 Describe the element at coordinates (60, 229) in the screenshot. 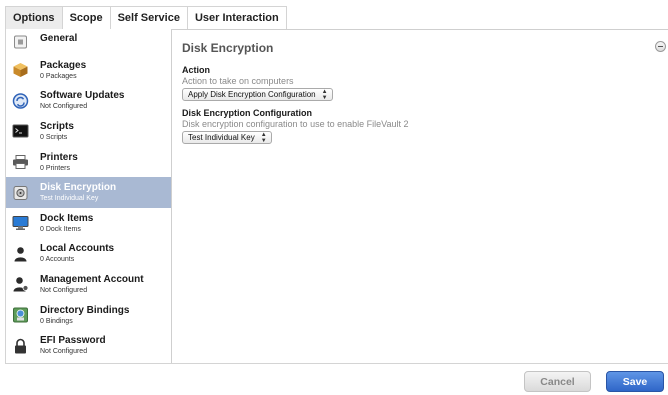

I see `sidebar-item-status: 0 Dock Items` at that location.